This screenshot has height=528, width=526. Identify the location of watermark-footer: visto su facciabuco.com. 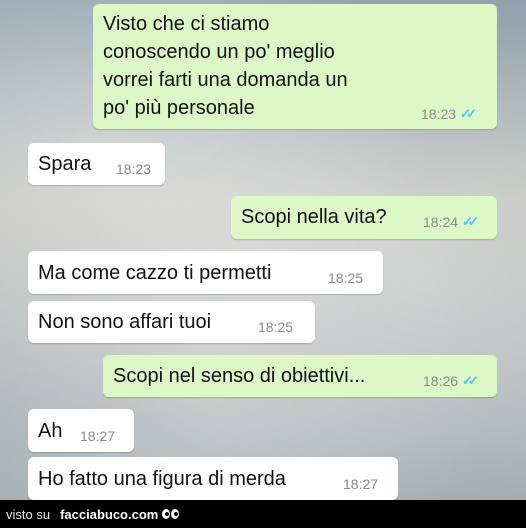
(263, 514).